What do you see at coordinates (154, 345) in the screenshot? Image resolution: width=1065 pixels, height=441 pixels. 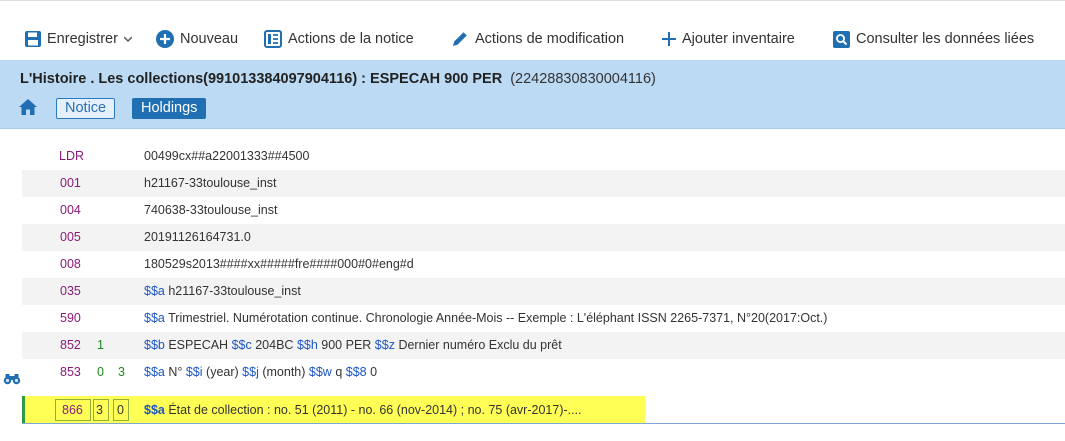 I see `subfield-code: $$b` at bounding box center [154, 345].